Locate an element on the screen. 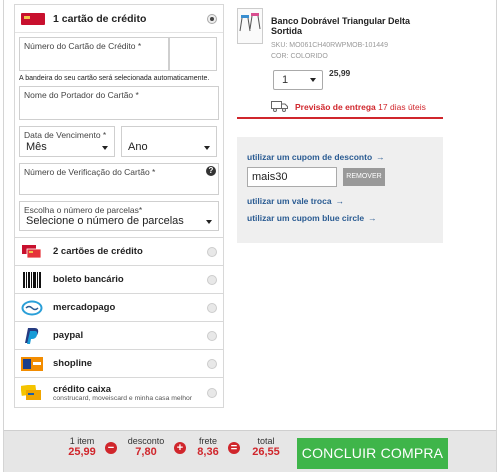 The width and height of the screenshot is (500, 472). delivery-estimate: Previsão de entrega 17 dias úteis is located at coordinates (360, 107).